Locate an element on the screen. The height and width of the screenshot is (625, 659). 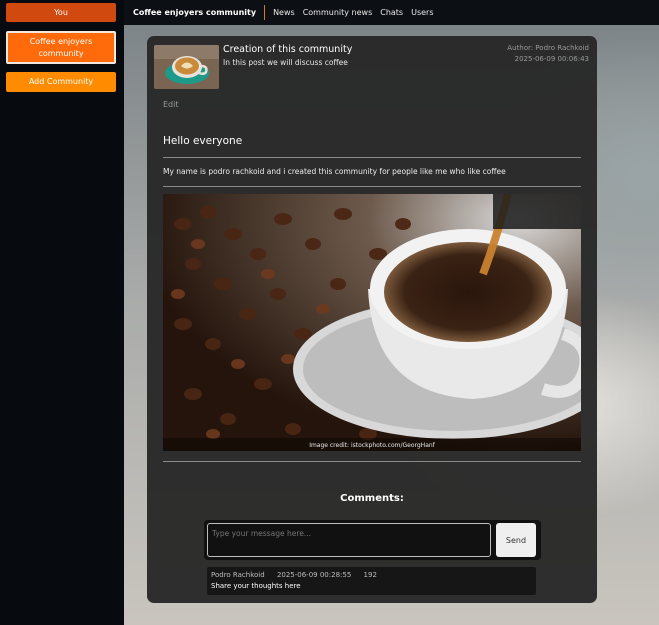
nav-news: News is located at coordinates (284, 12).